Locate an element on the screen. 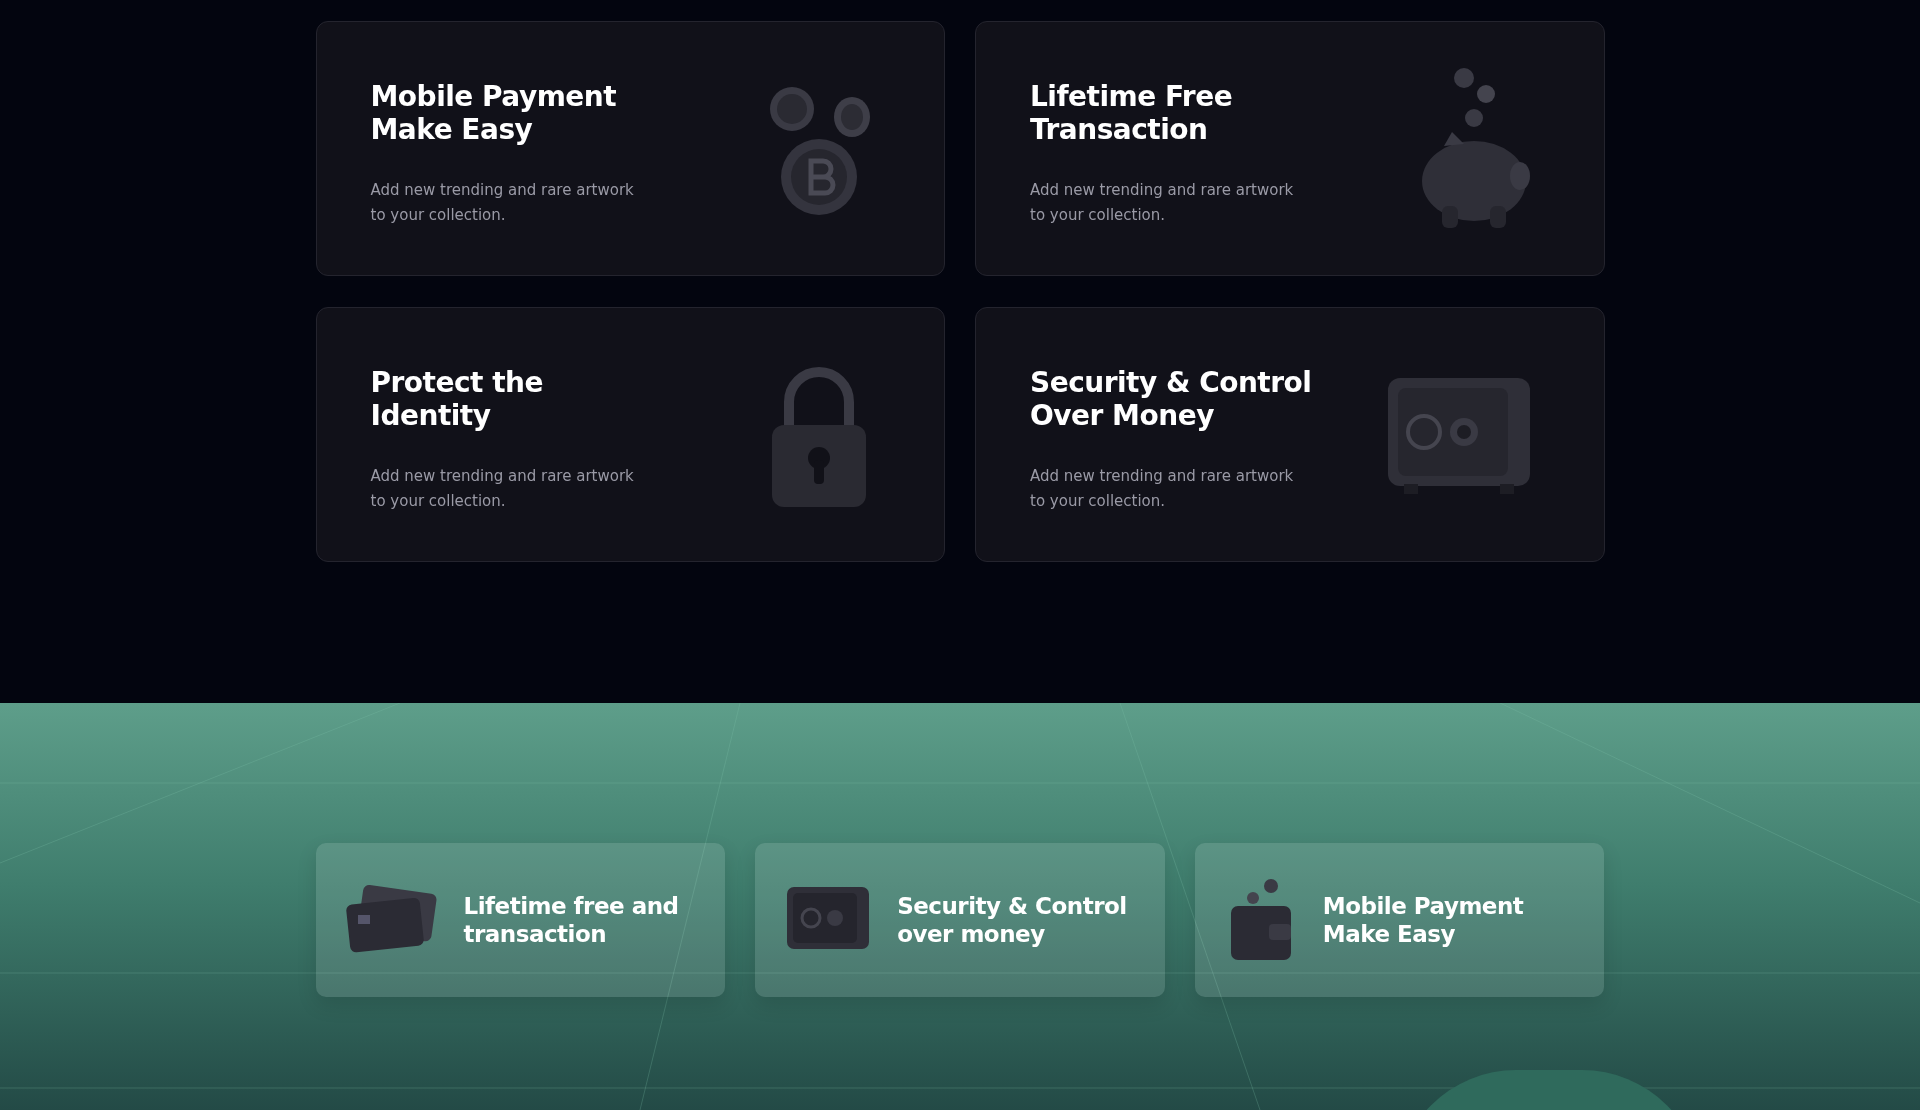 The image size is (1920, 1110). highlight-title: Lifetime free and transaction is located at coordinates (571, 920).